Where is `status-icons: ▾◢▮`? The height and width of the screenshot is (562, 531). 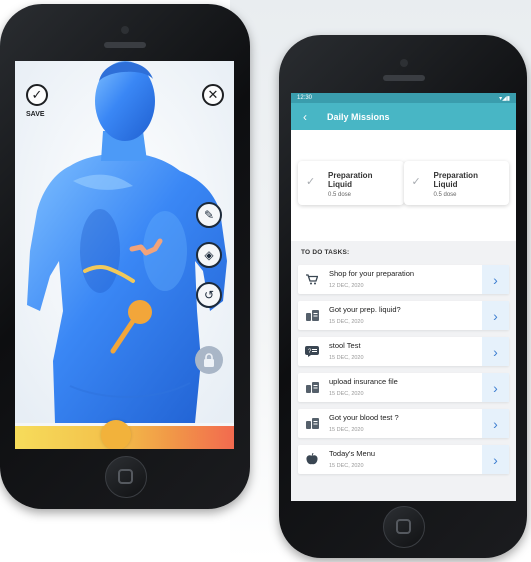 status-icons: ▾◢▮ is located at coordinates (504, 98).